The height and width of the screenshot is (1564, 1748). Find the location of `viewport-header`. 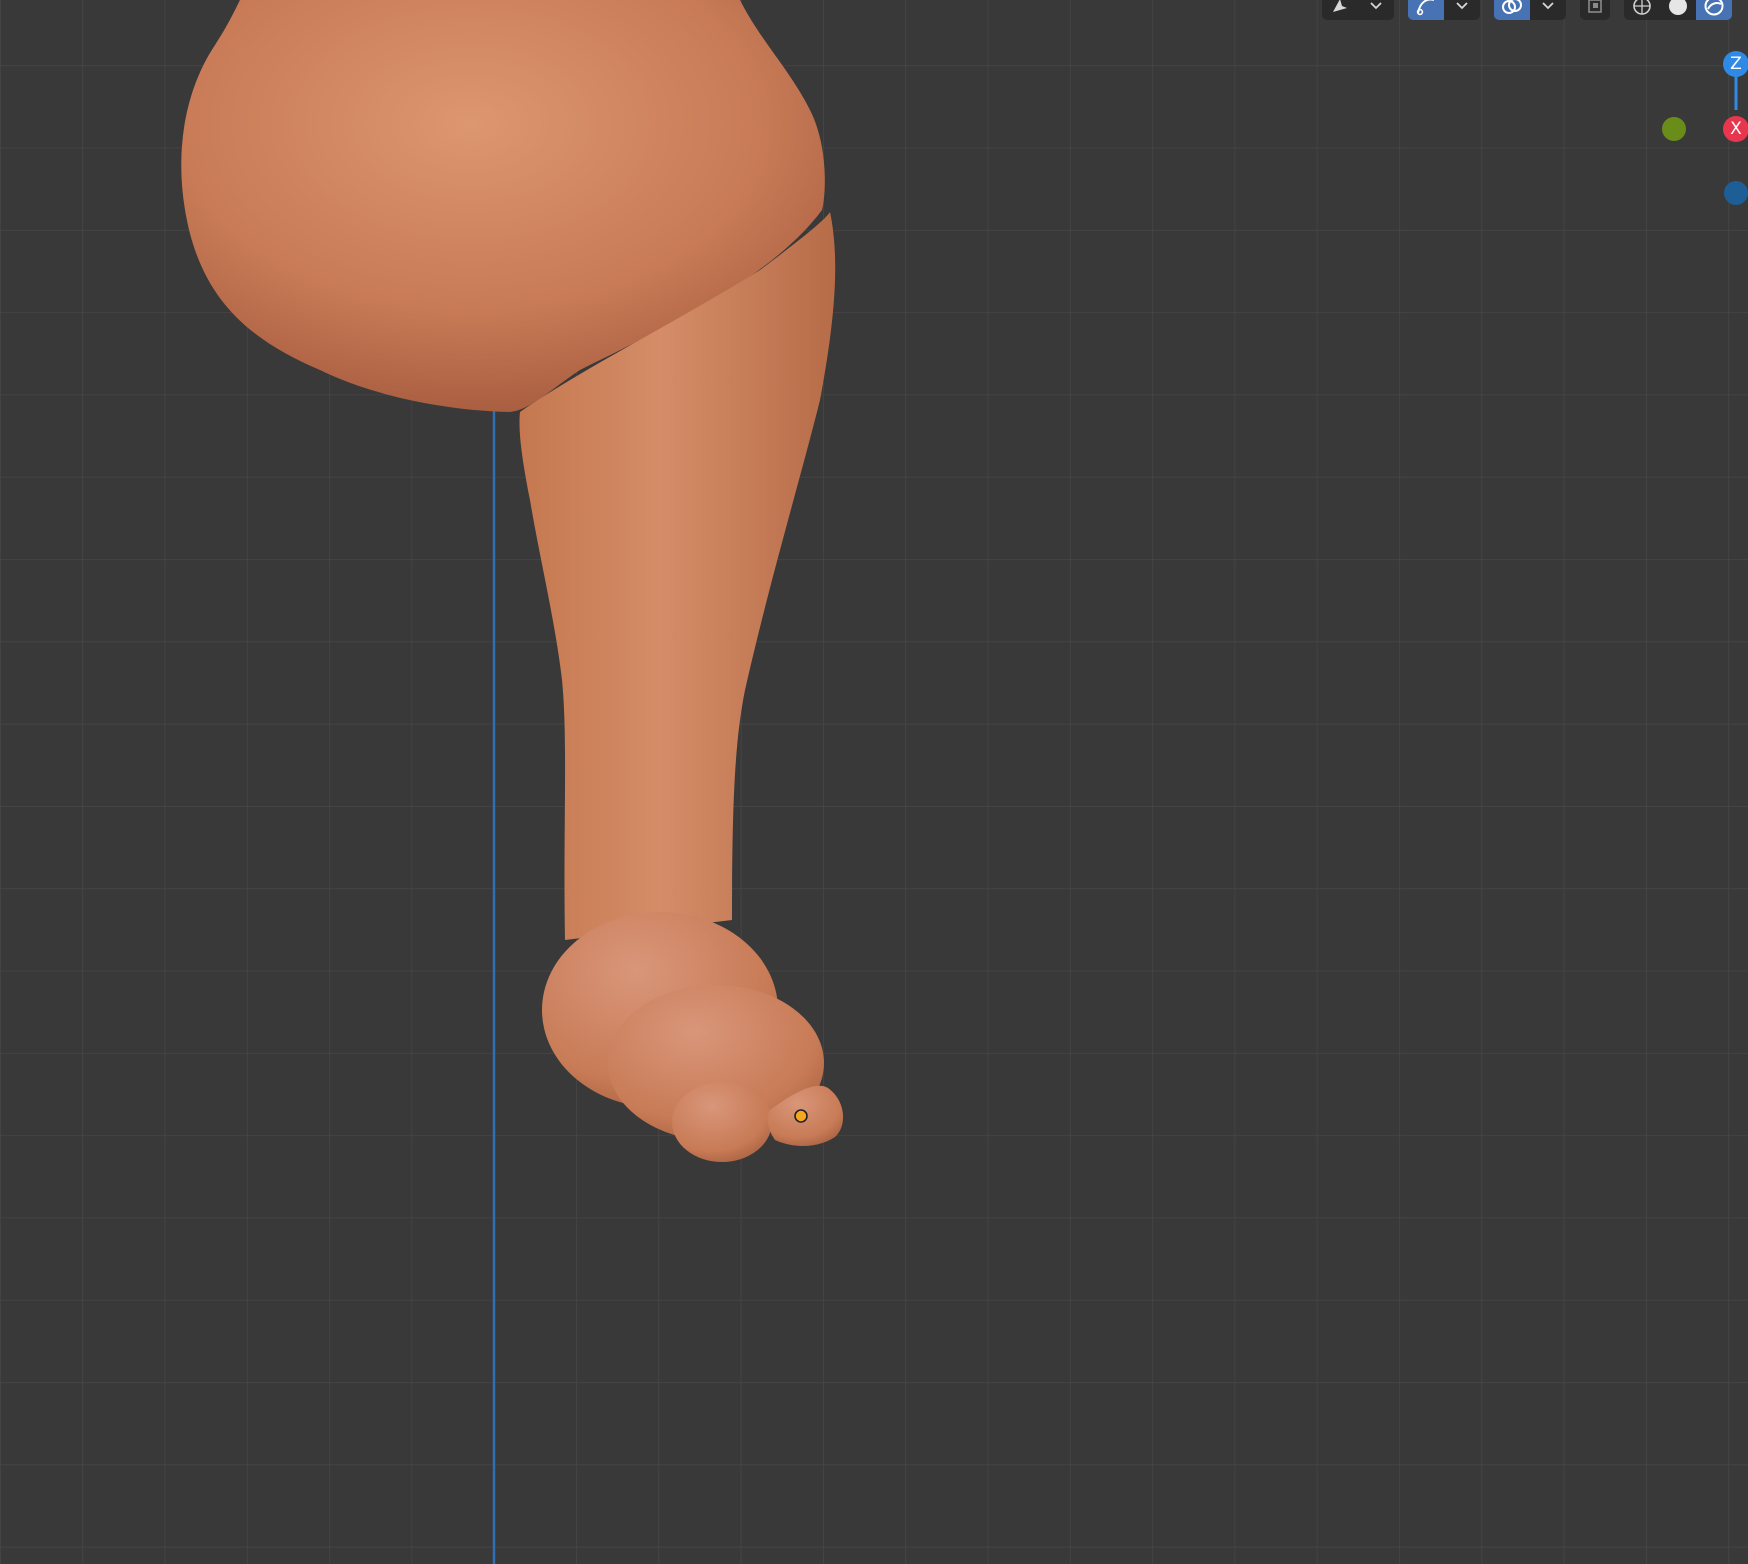

viewport-header is located at coordinates (1527, 11).